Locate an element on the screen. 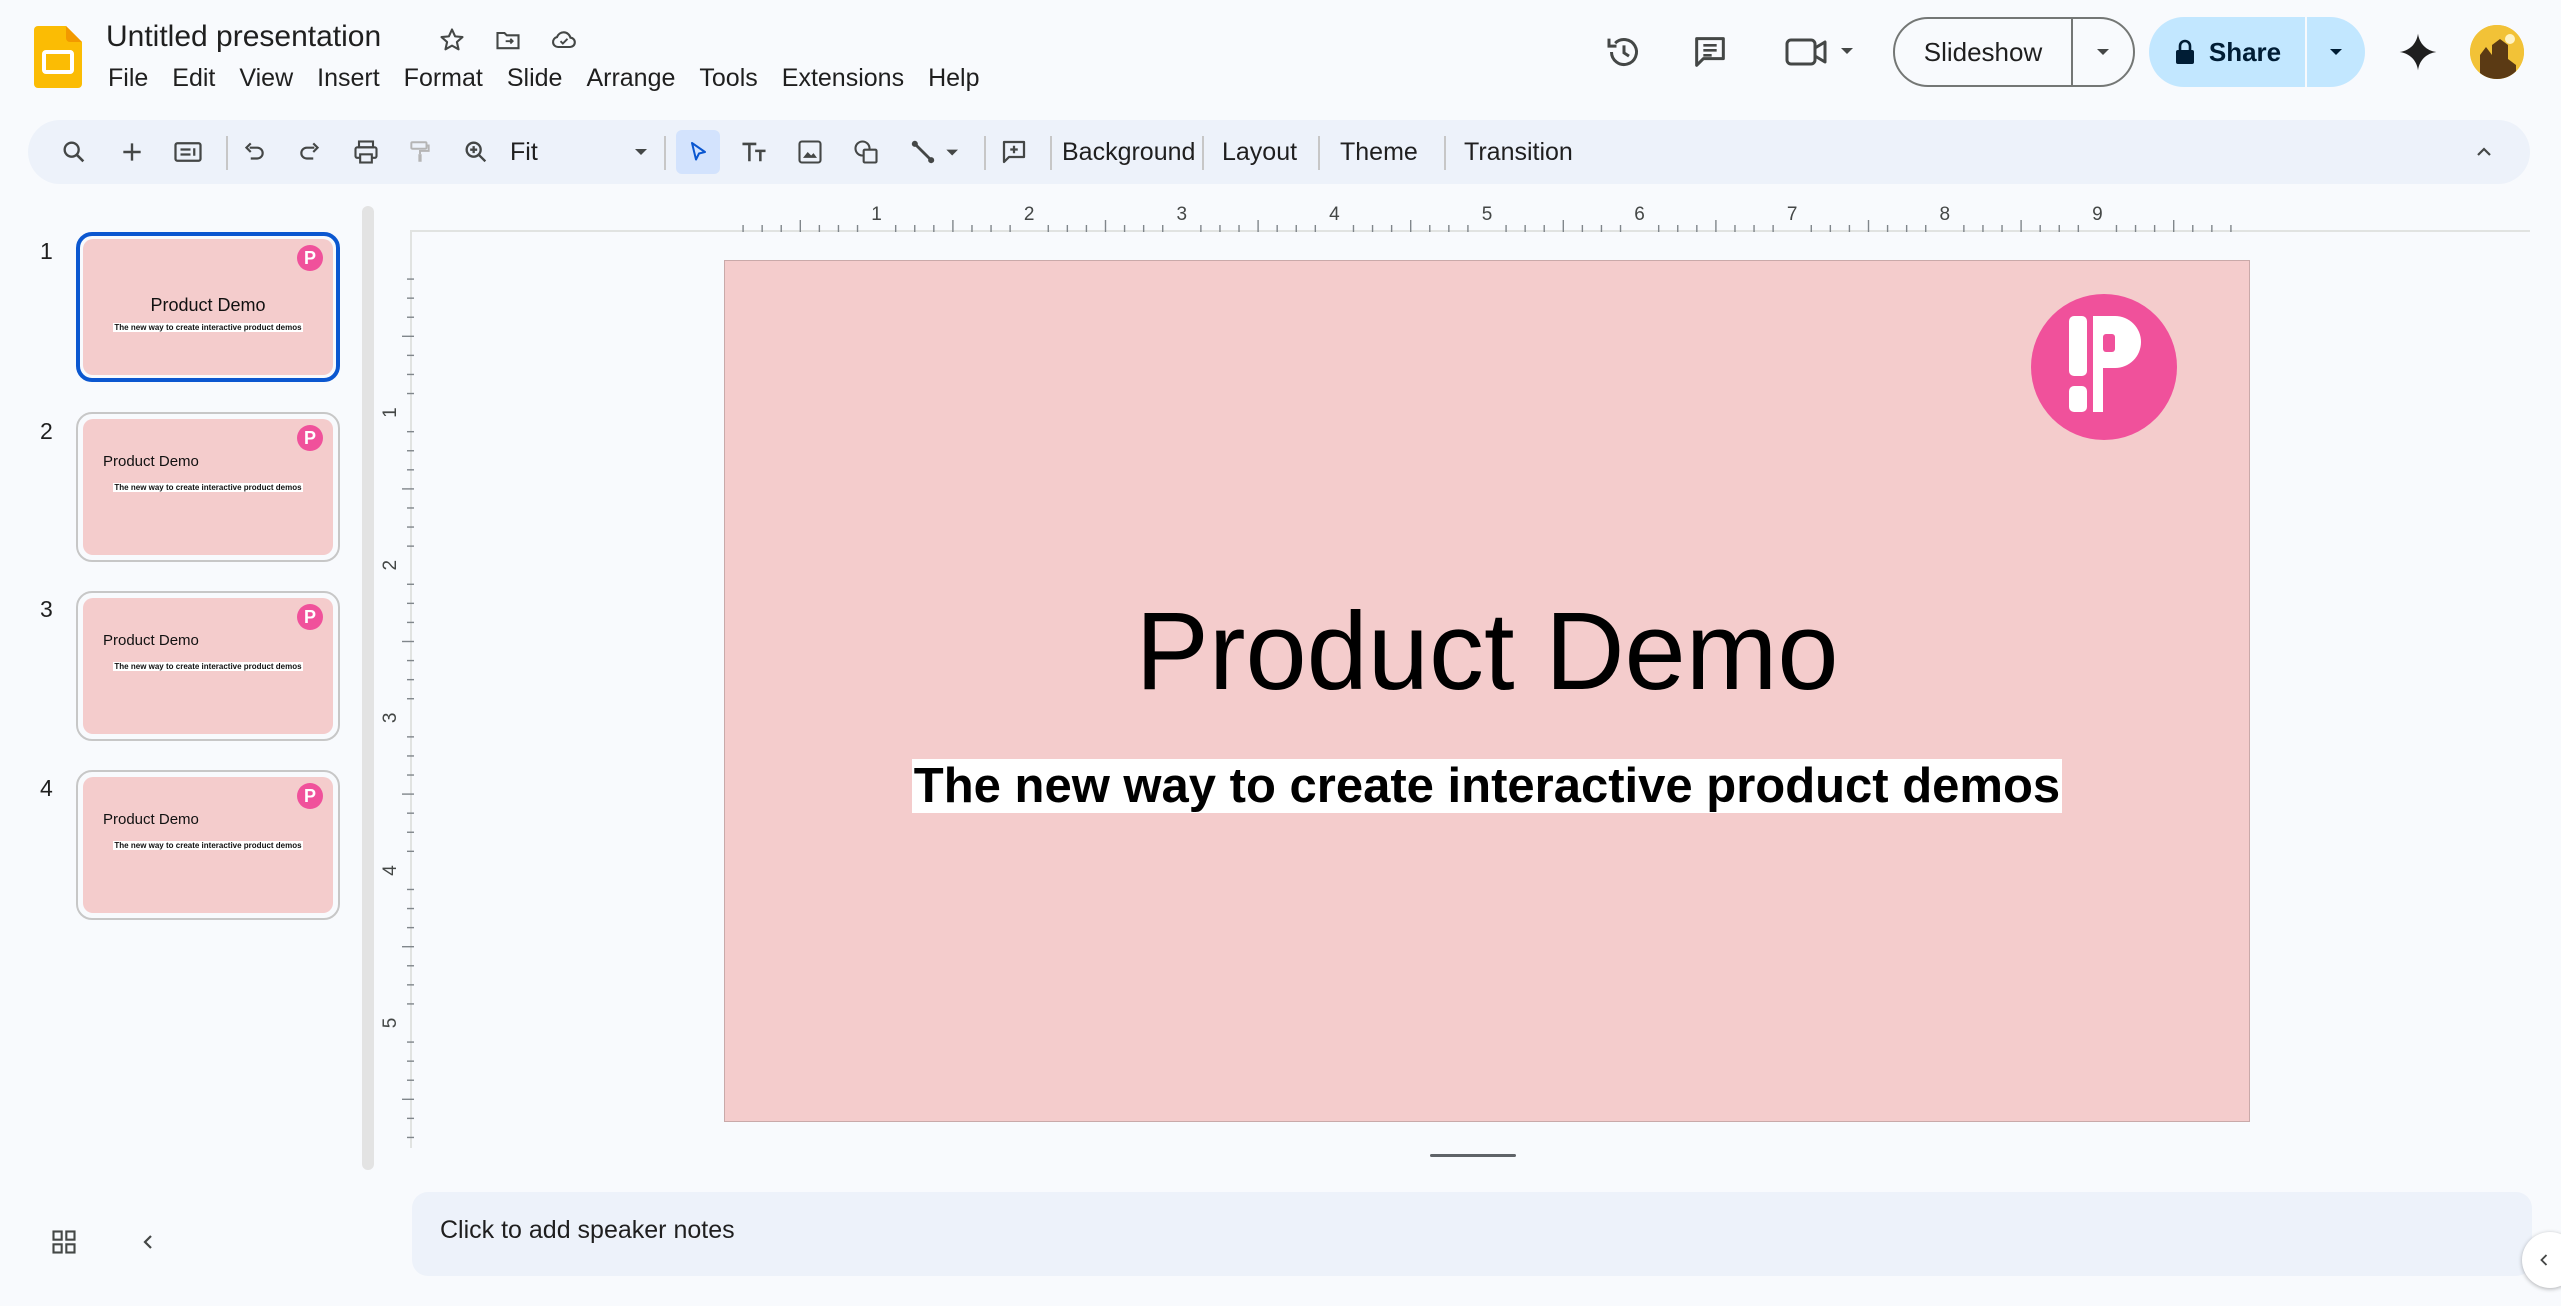 The height and width of the screenshot is (1306, 2561). share-dropdown-icon is located at coordinates (2336, 52).